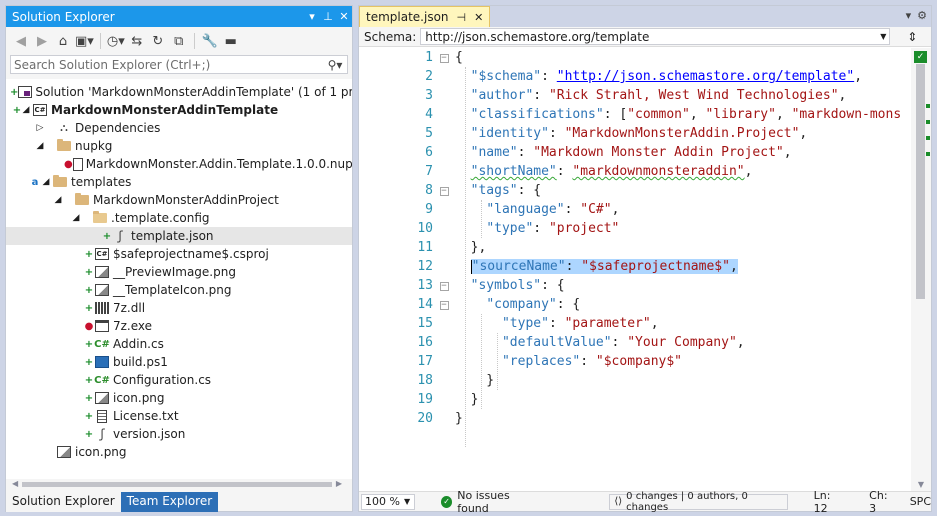  I want to click on expand-arrow-icon: ▷, so click(40, 128).